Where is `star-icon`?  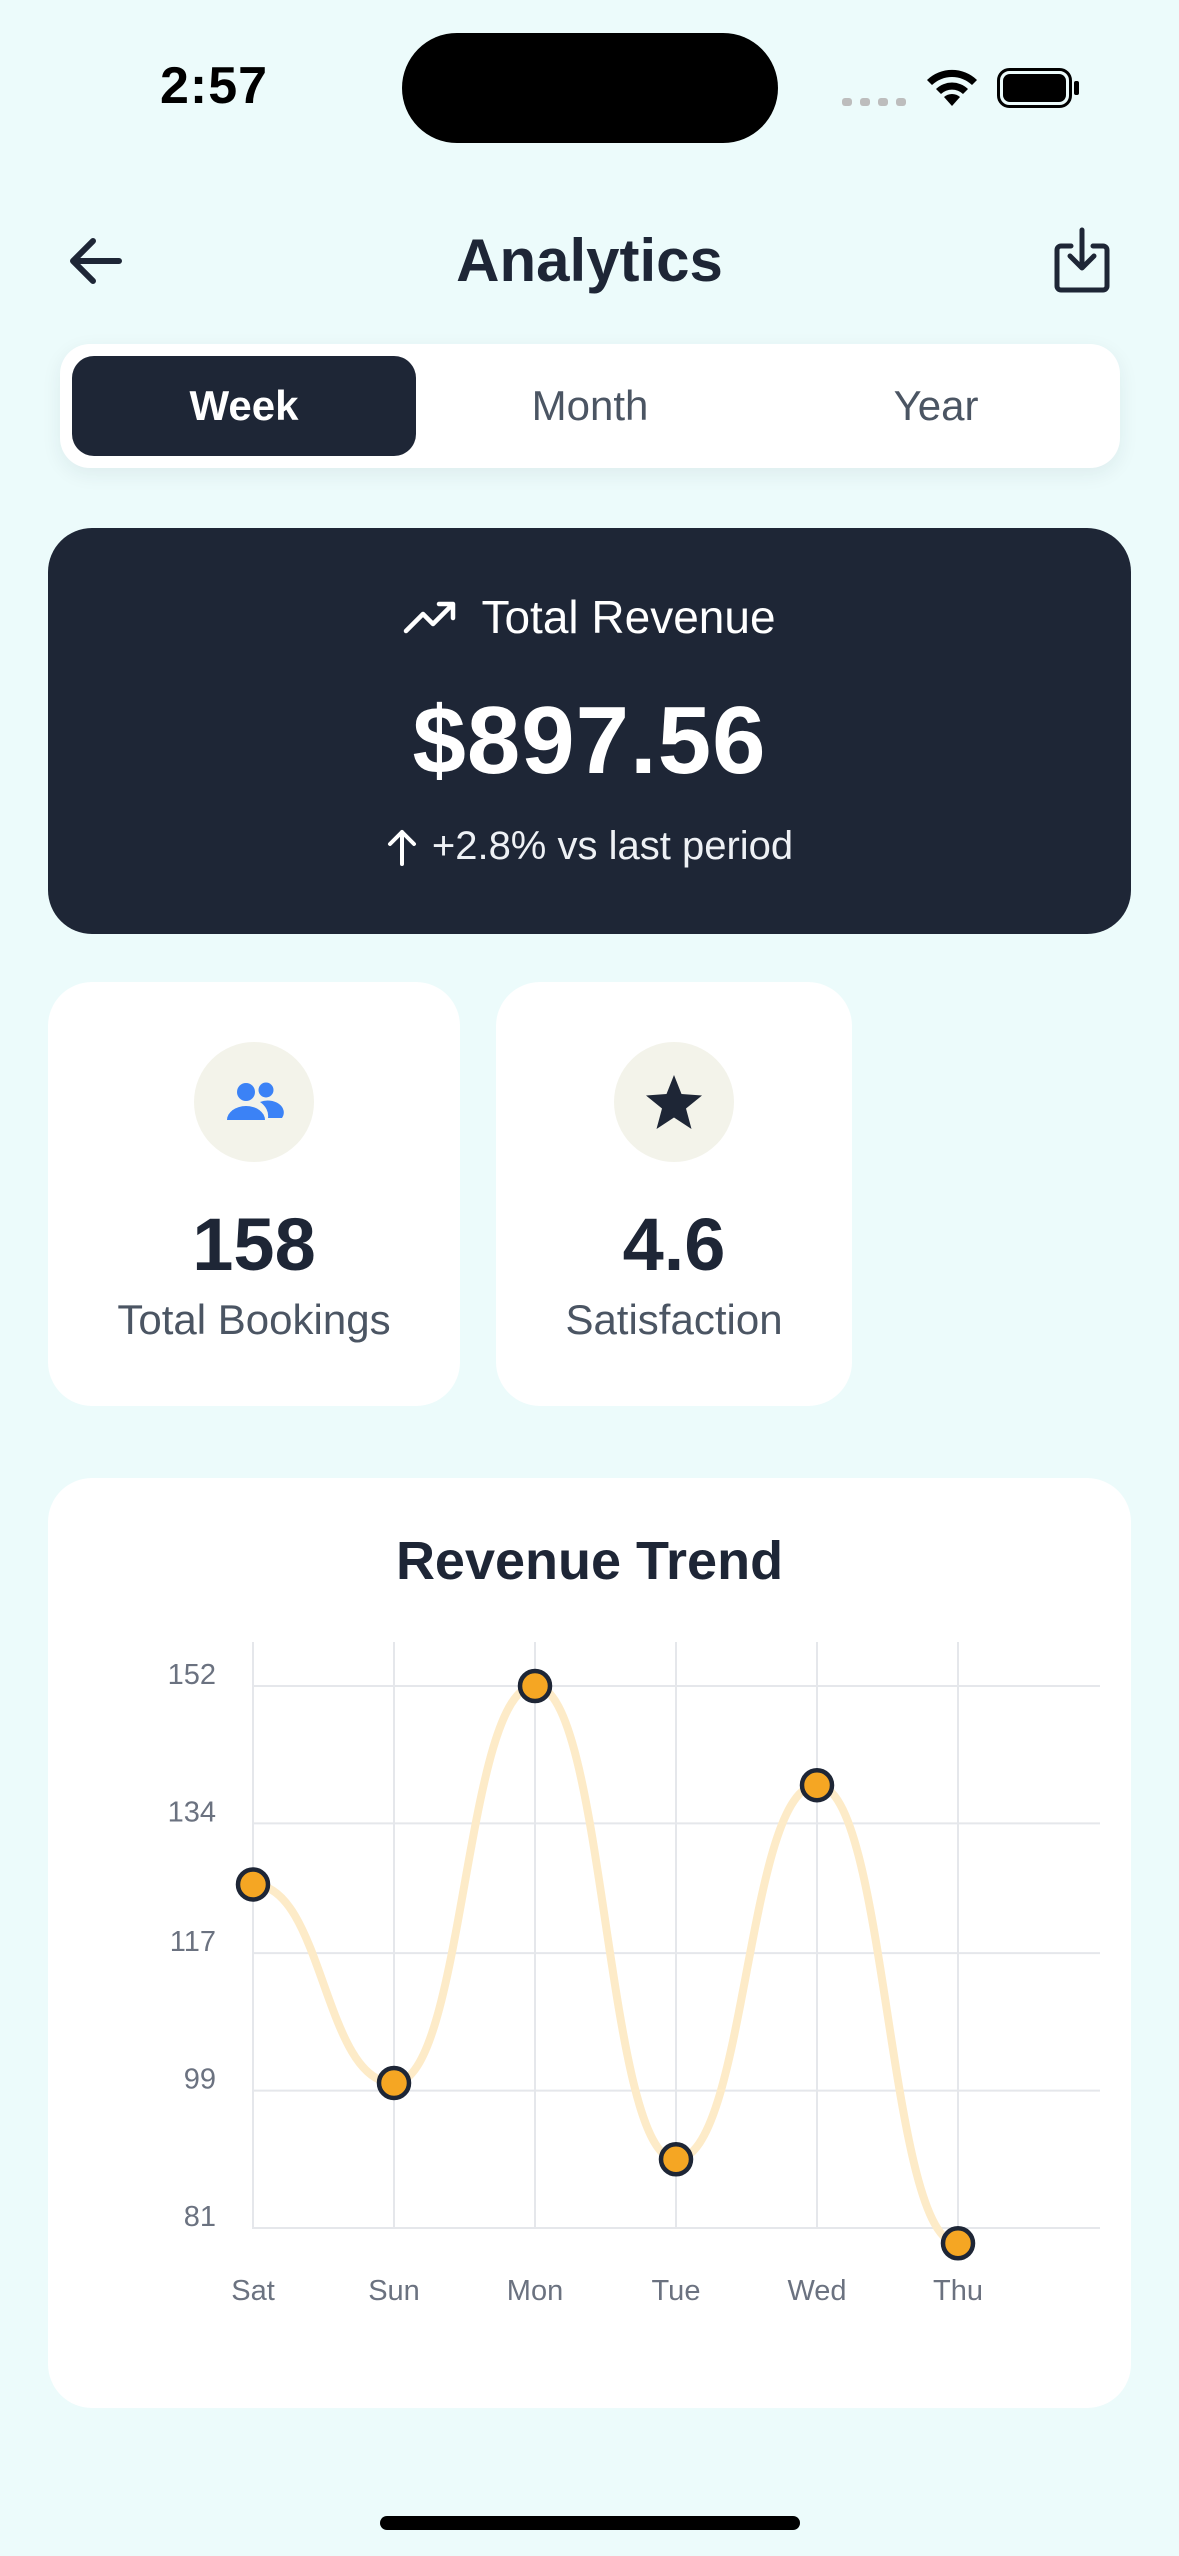
star-icon is located at coordinates (674, 1102).